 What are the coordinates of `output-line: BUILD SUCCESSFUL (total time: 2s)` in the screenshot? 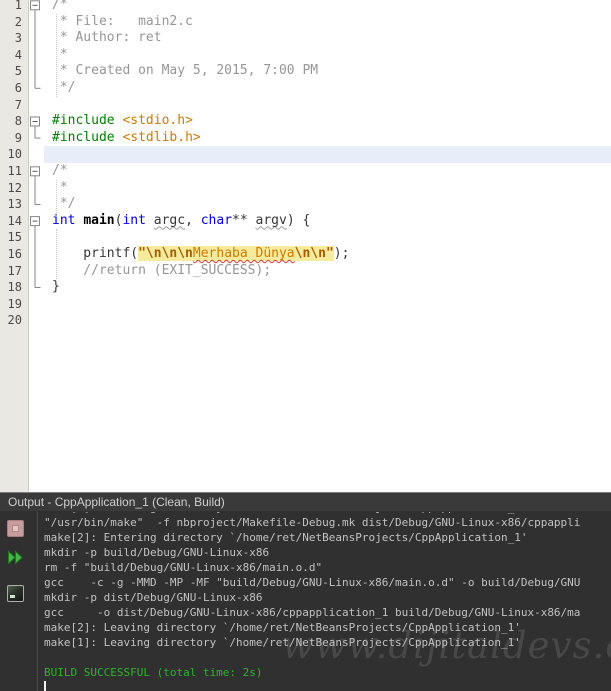 It's located at (153, 672).